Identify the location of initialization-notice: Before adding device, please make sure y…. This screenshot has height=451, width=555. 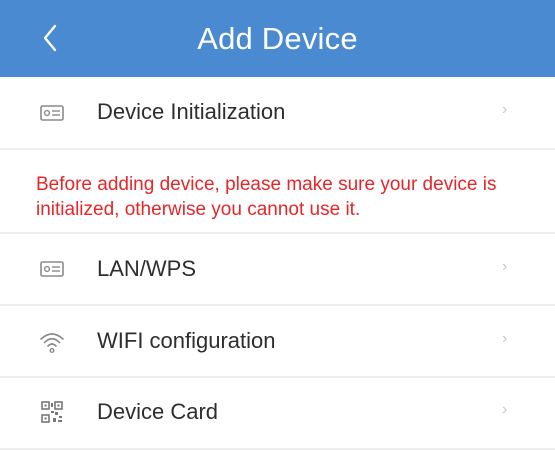
(266, 197).